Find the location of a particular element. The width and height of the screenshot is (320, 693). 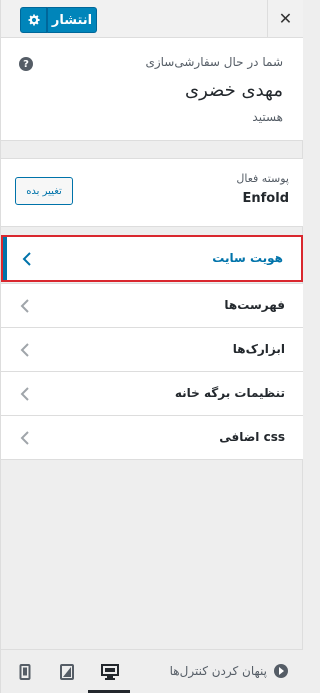

customizing-info: شما در حال سفارشی‌سازی مهدی خضری هستید ? is located at coordinates (152, 89).